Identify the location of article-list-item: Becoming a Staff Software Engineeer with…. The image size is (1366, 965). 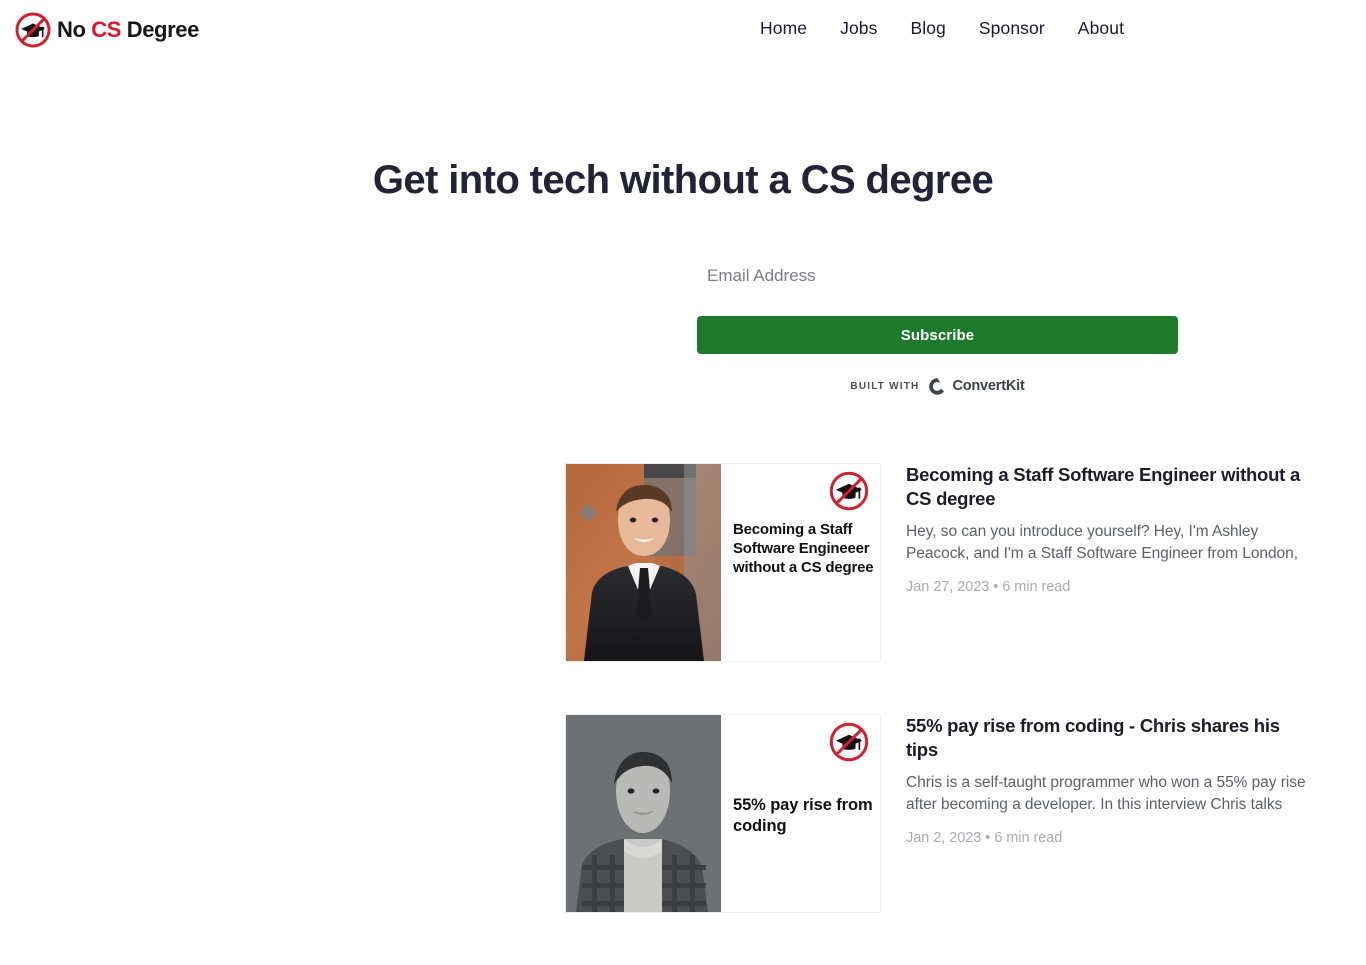
(945, 562).